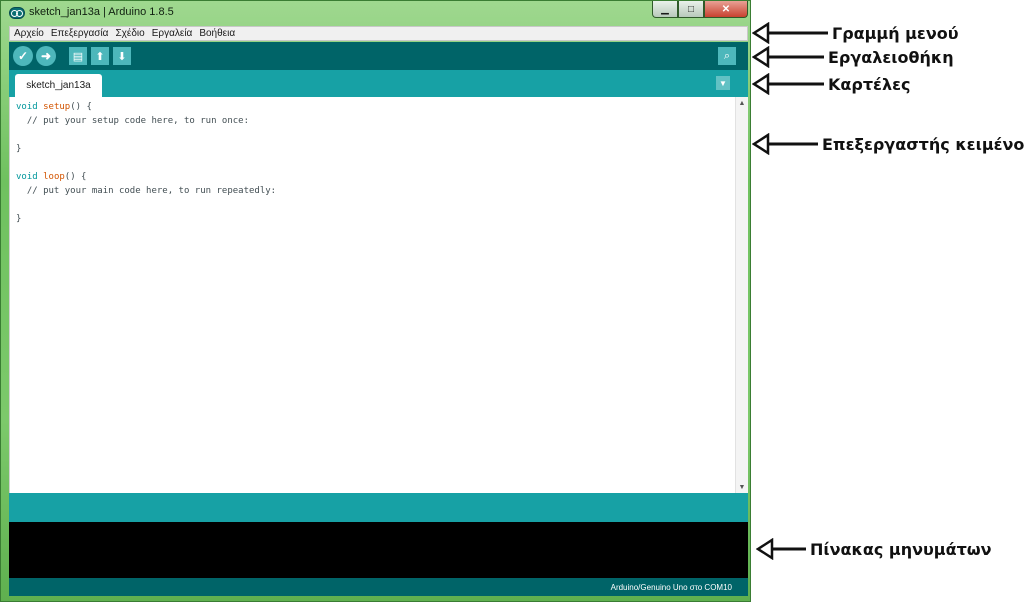 Image resolution: width=1024 pixels, height=602 pixels. What do you see at coordinates (54, 177) in the screenshot?
I see `code-function-name: loop` at bounding box center [54, 177].